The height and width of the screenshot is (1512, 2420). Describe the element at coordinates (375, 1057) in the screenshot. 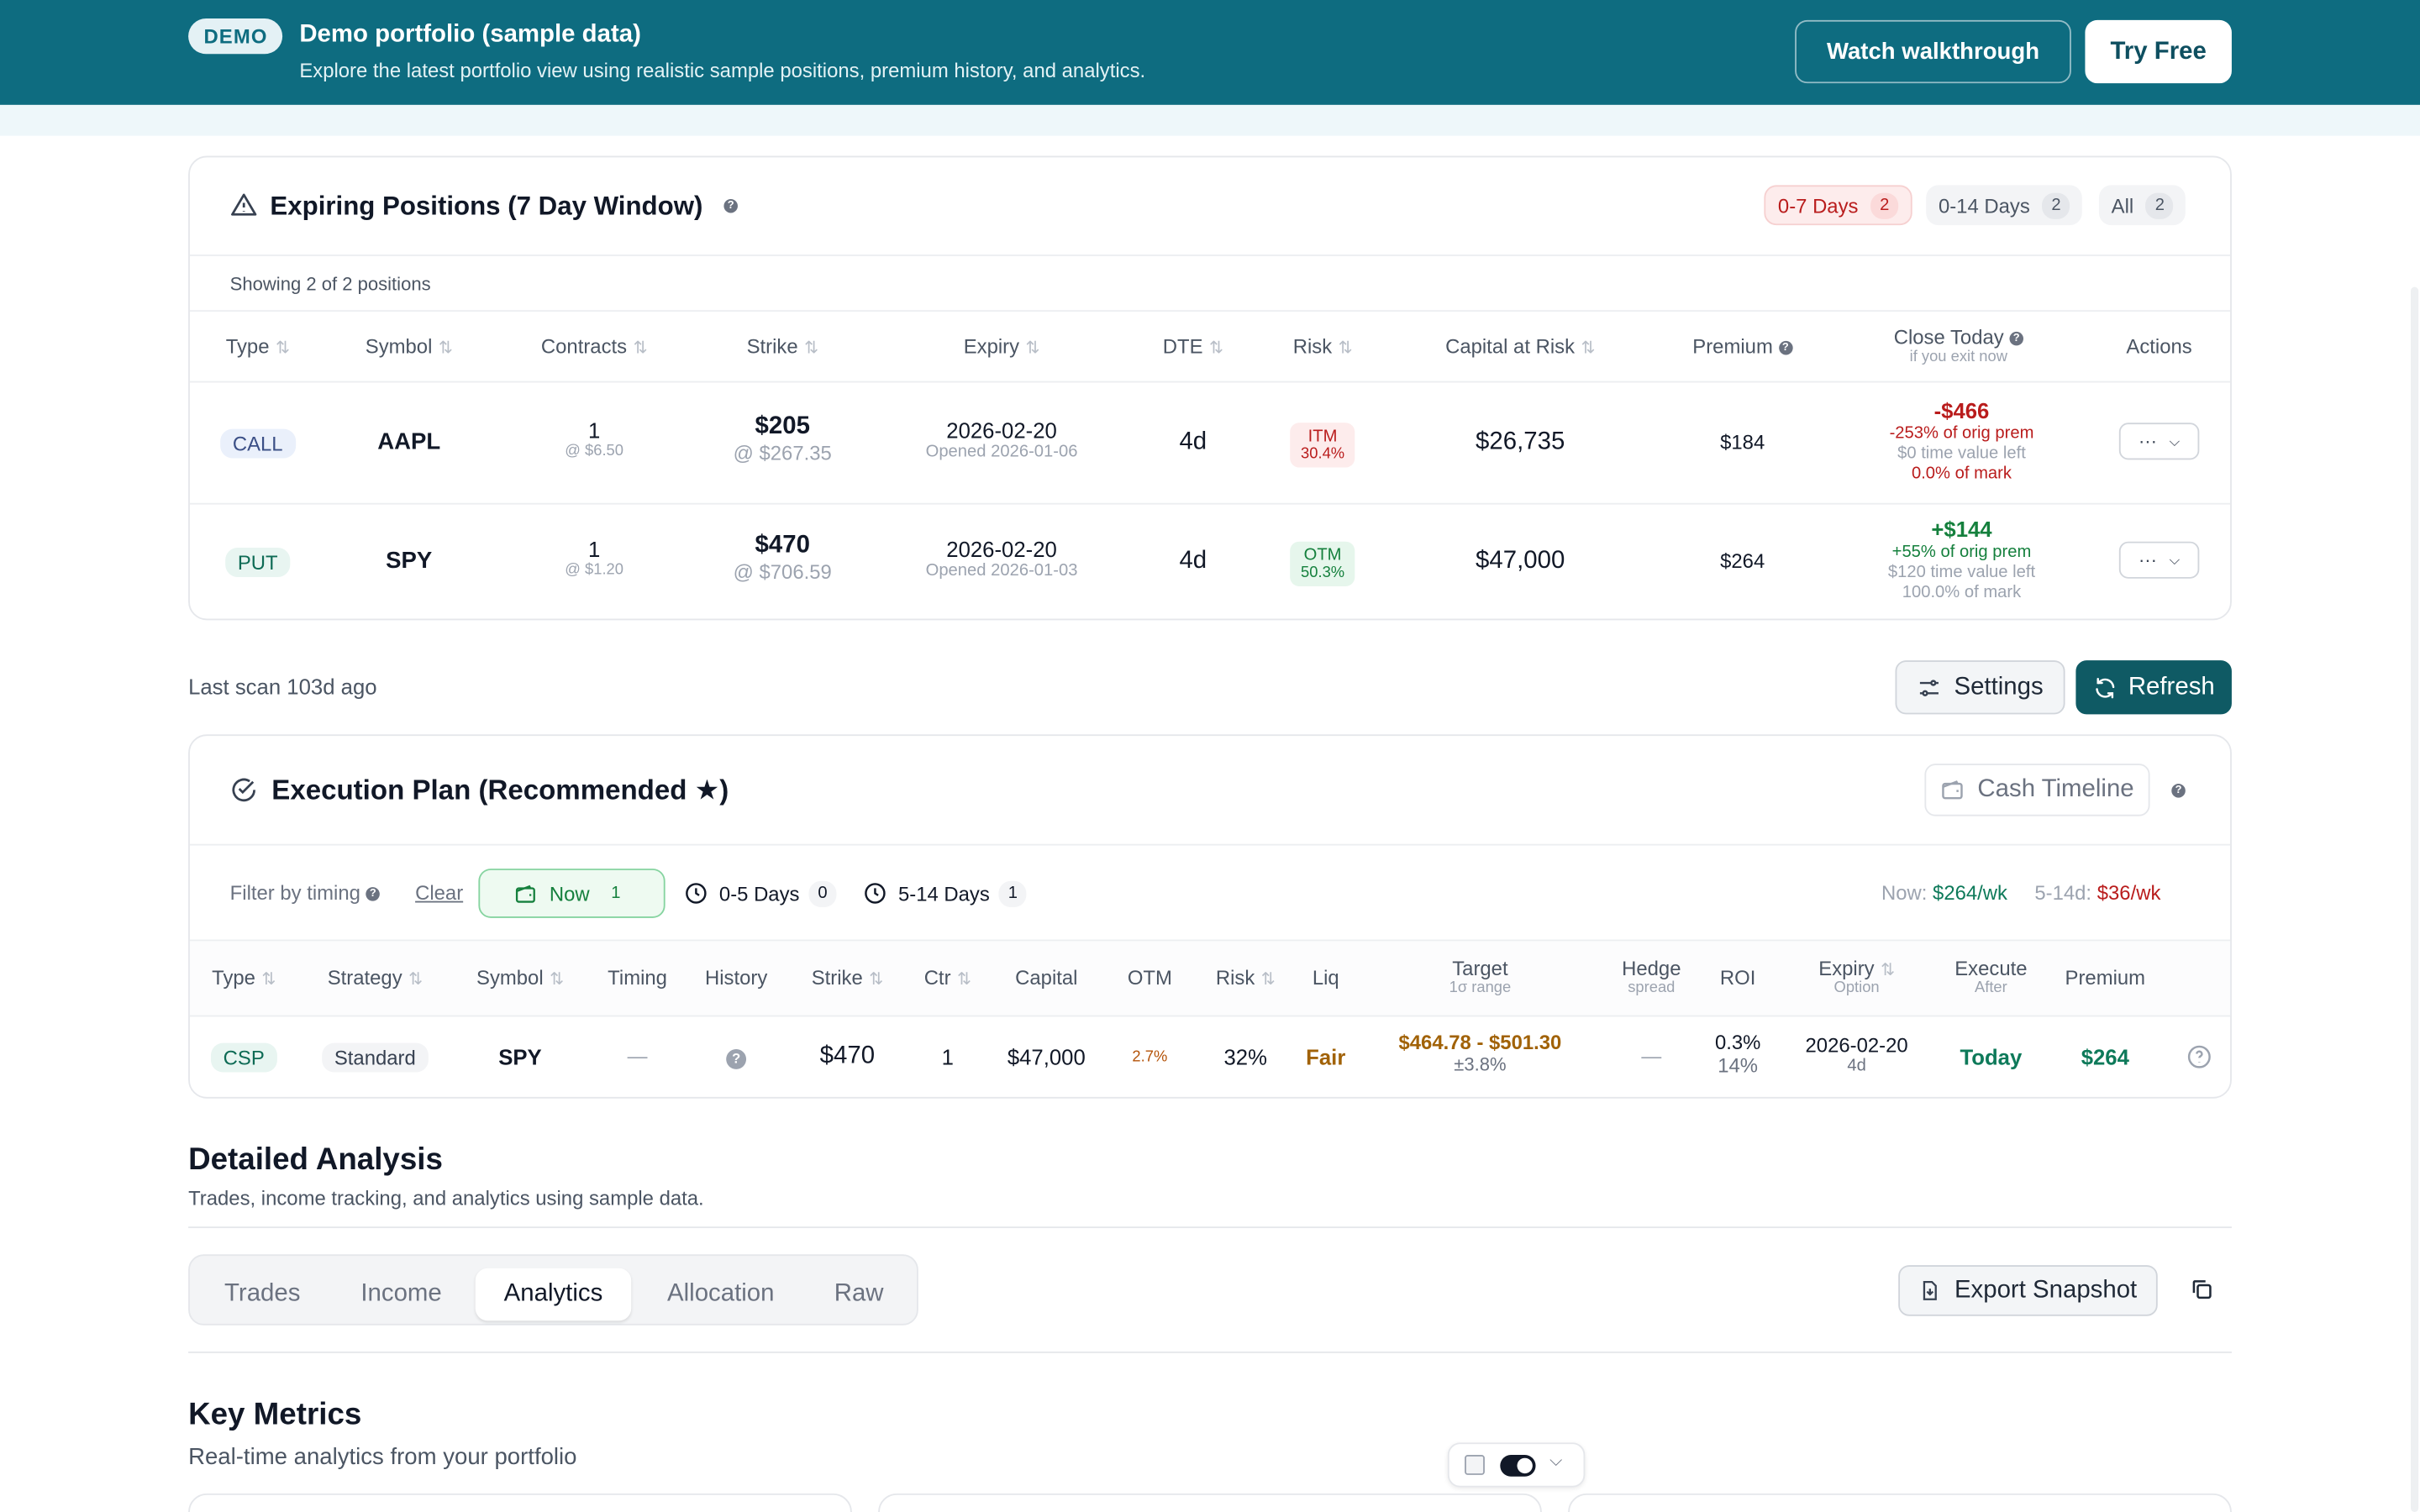

I see `strategy-badge: Standard` at that location.